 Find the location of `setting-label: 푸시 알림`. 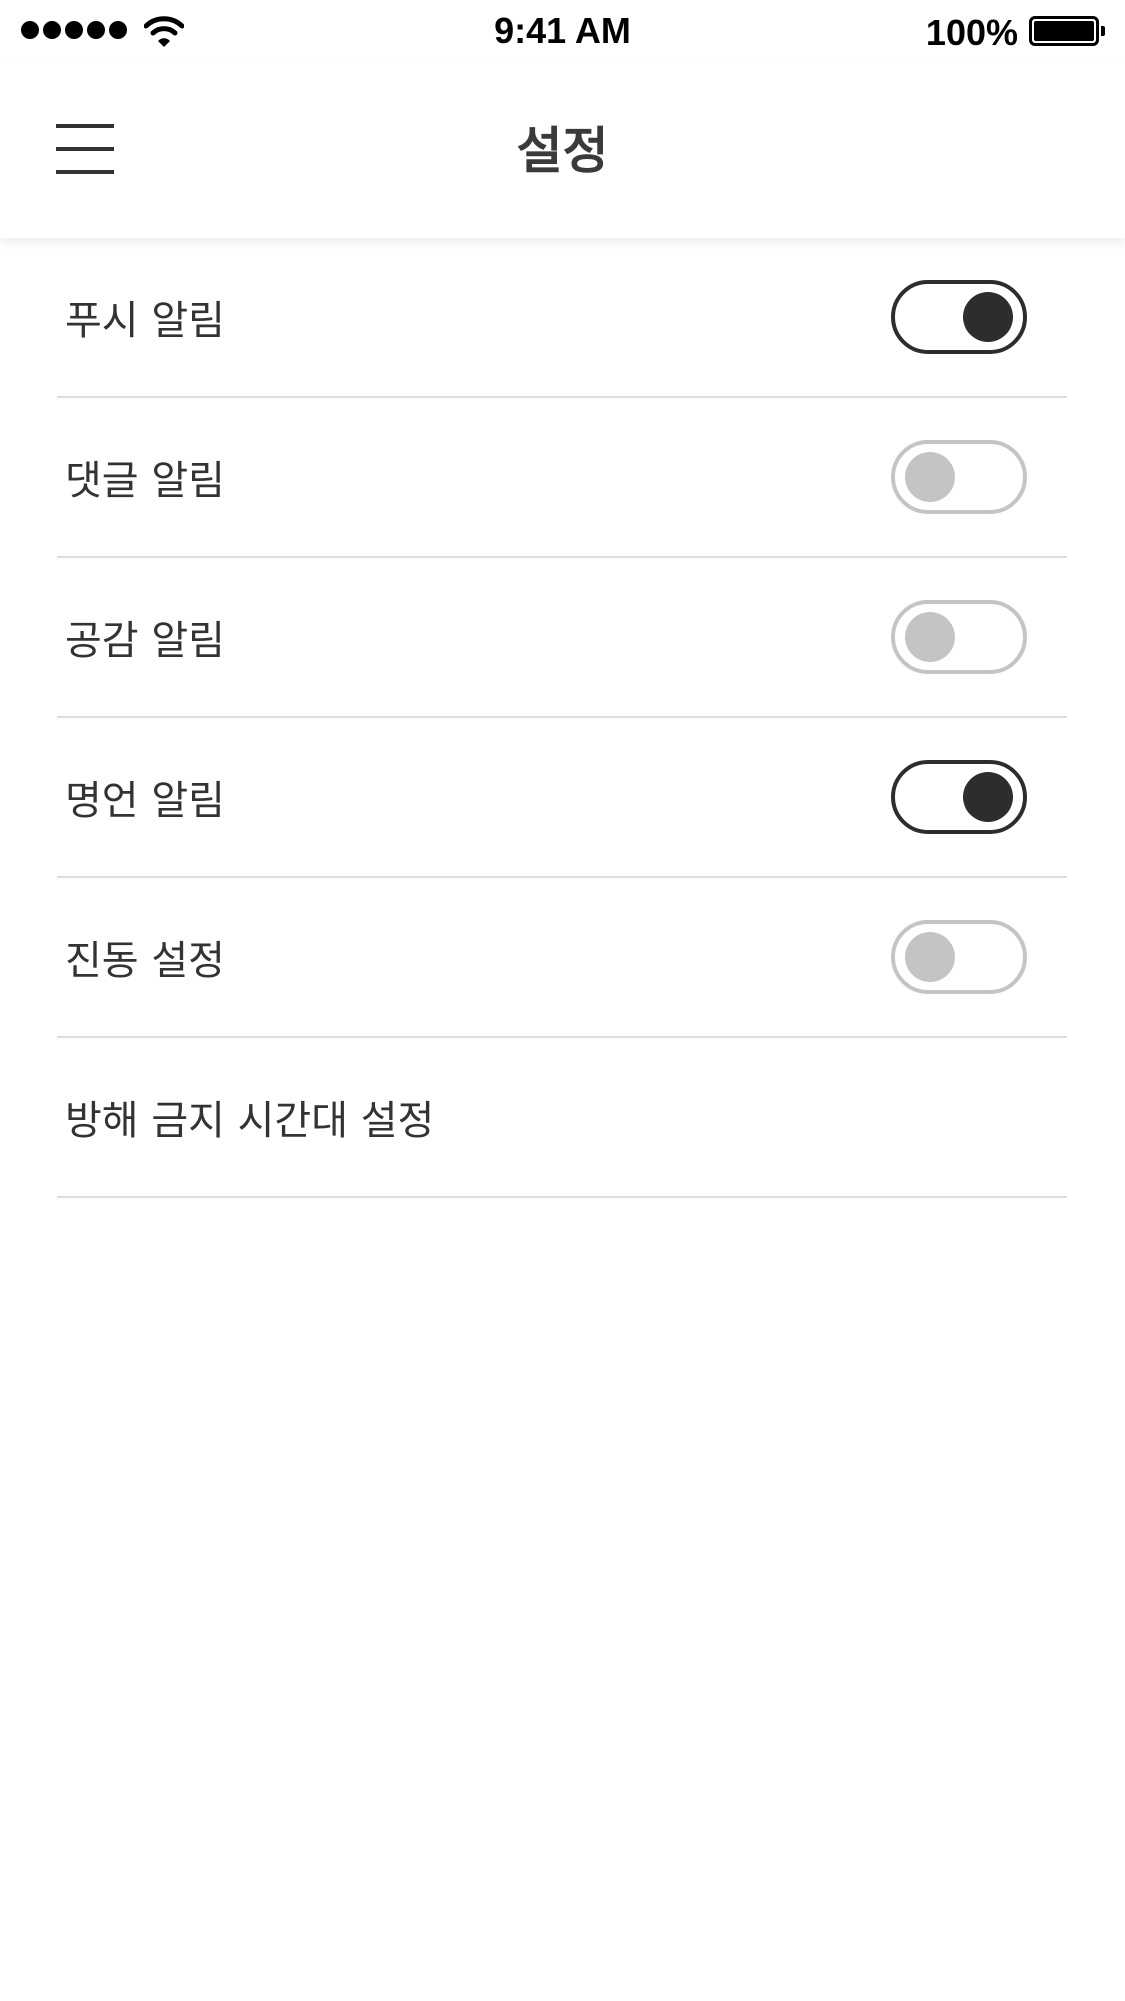

setting-label: 푸시 알림 is located at coordinates (145, 321).